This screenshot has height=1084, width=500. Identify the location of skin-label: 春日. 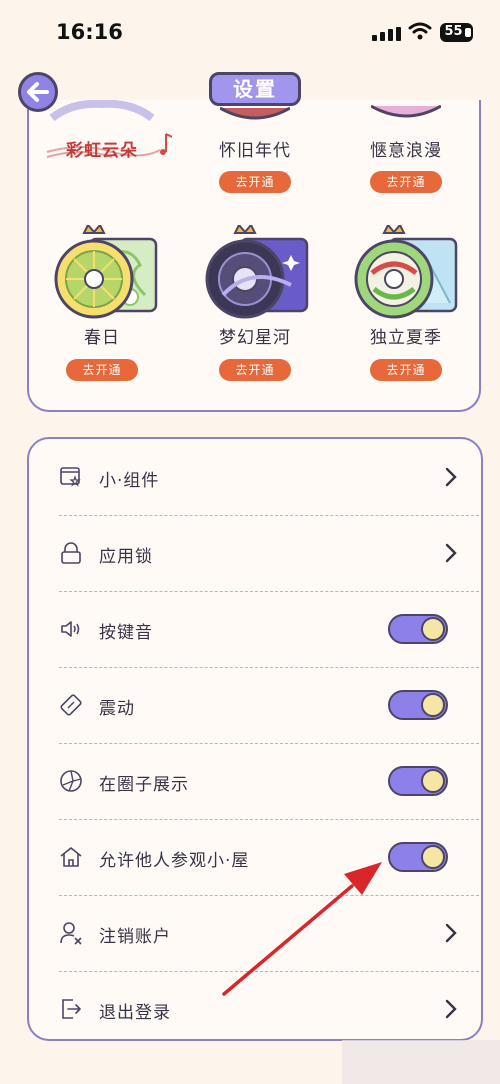
(102, 338).